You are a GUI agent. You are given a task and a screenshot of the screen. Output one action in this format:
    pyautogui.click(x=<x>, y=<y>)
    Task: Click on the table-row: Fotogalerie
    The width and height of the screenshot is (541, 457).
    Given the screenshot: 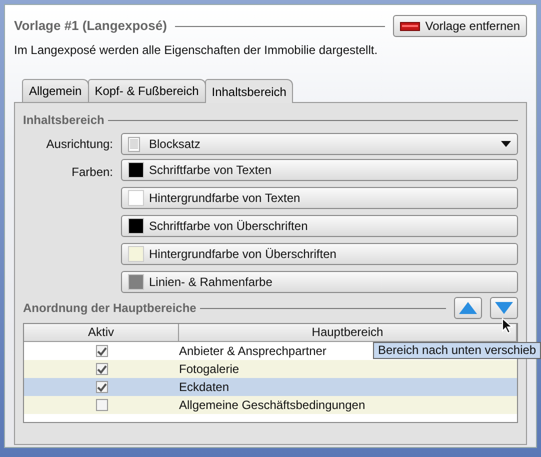 What is the action you would take?
    pyautogui.click(x=270, y=369)
    